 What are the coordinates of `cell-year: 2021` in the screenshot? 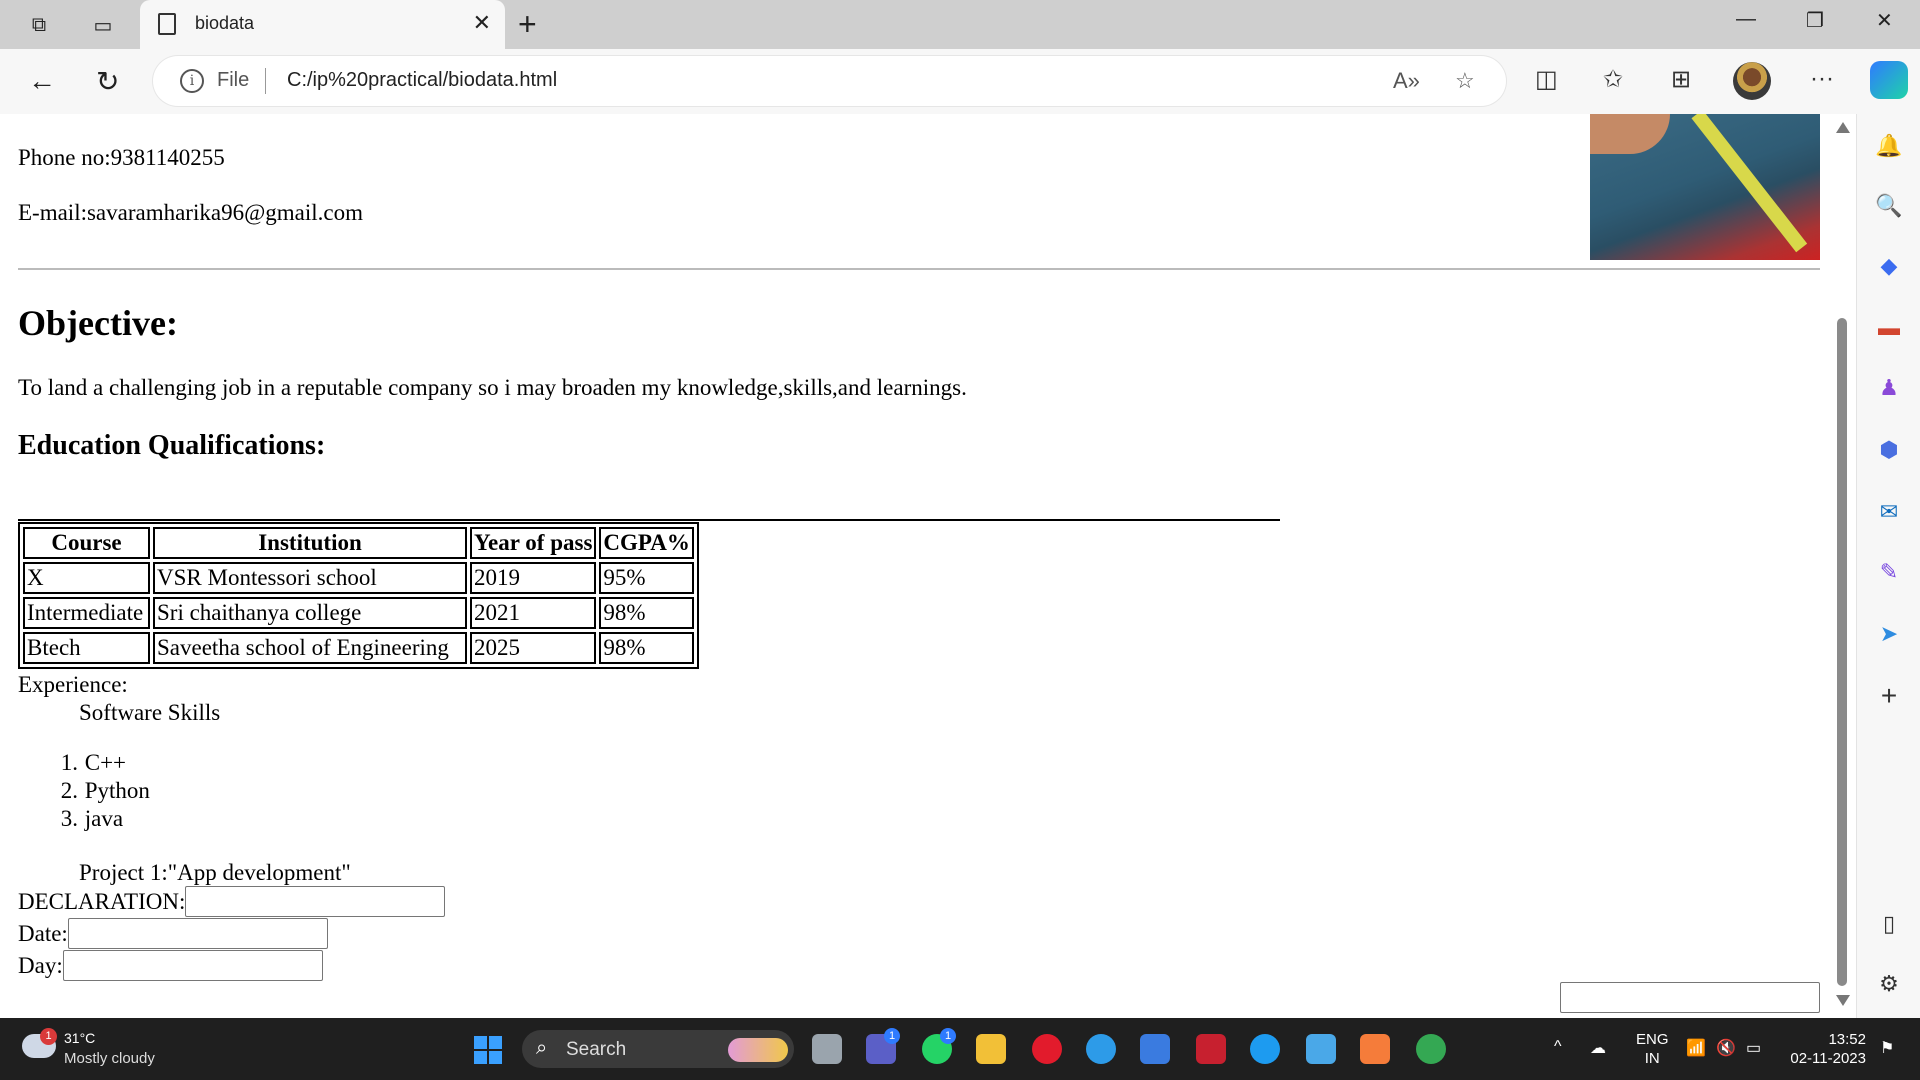 It's located at (533, 613).